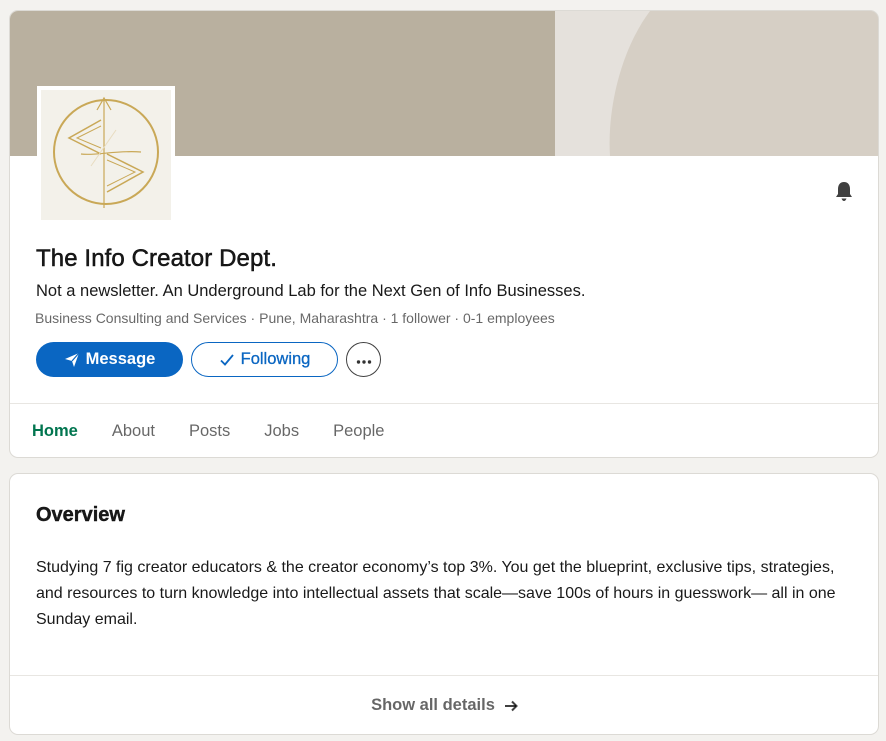 The image size is (886, 741). I want to click on show-all-label: Show all details, so click(433, 705).